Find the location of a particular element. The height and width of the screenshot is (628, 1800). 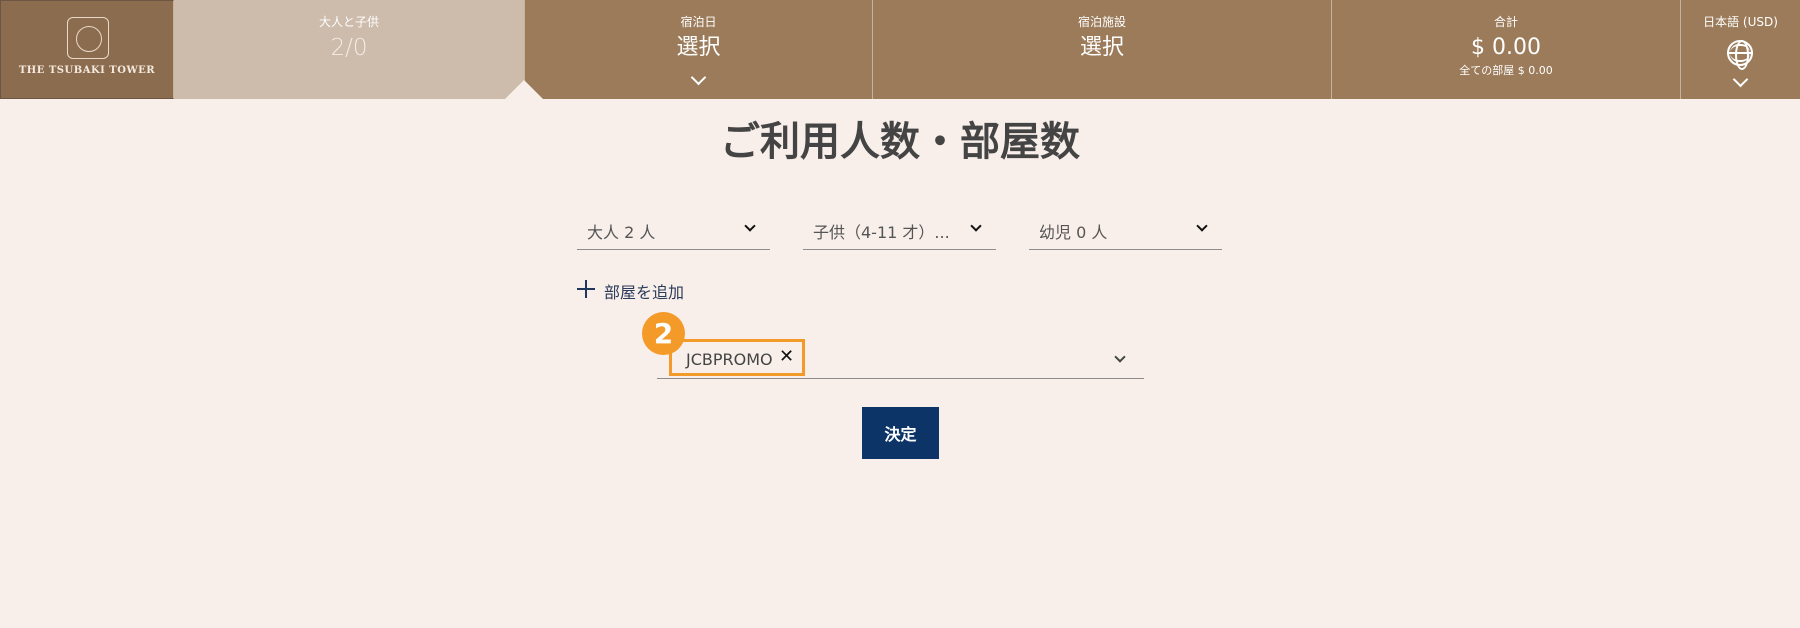

infants-select: 幼児 0 人 is located at coordinates (1125, 230).